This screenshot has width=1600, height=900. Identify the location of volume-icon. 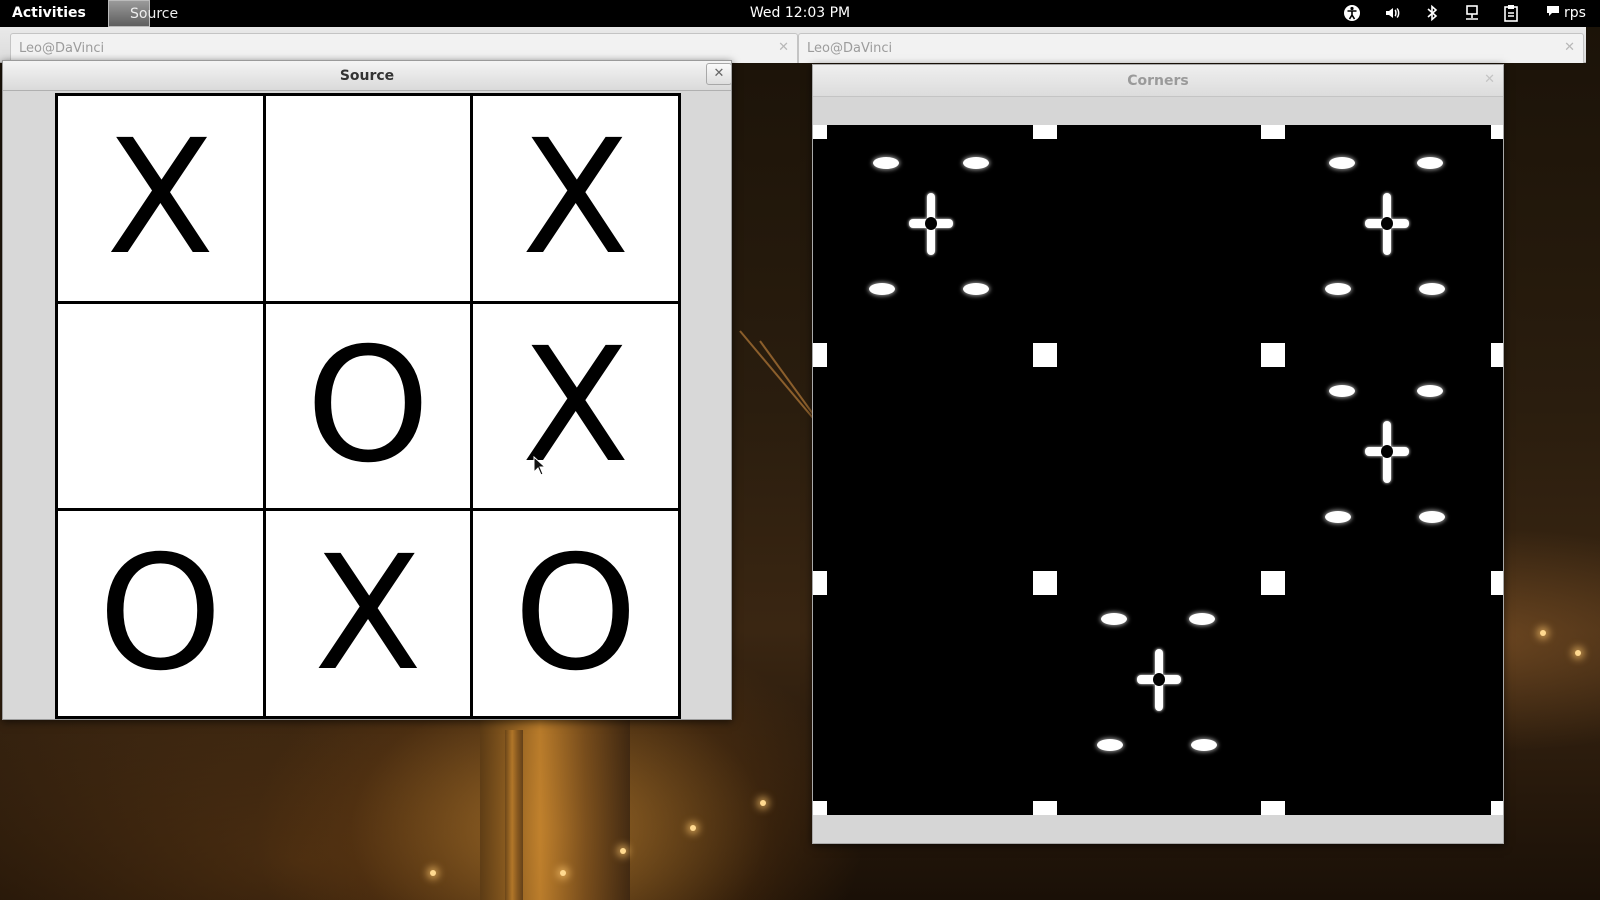
(1393, 14).